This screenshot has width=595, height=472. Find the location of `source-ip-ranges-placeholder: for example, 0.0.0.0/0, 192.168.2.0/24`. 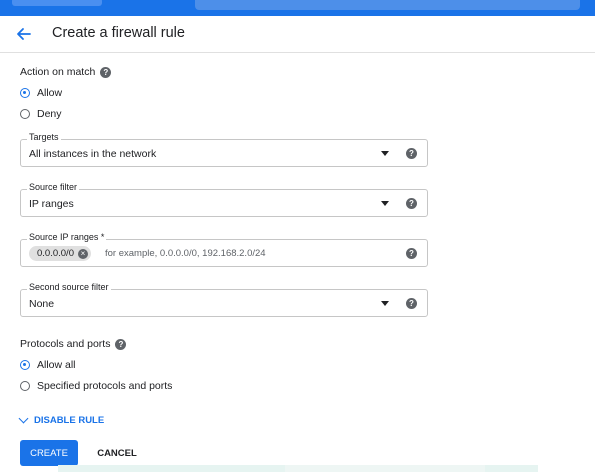

source-ip-ranges-placeholder: for example, 0.0.0.0/0, 192.168.2.0/24 is located at coordinates (185, 253).